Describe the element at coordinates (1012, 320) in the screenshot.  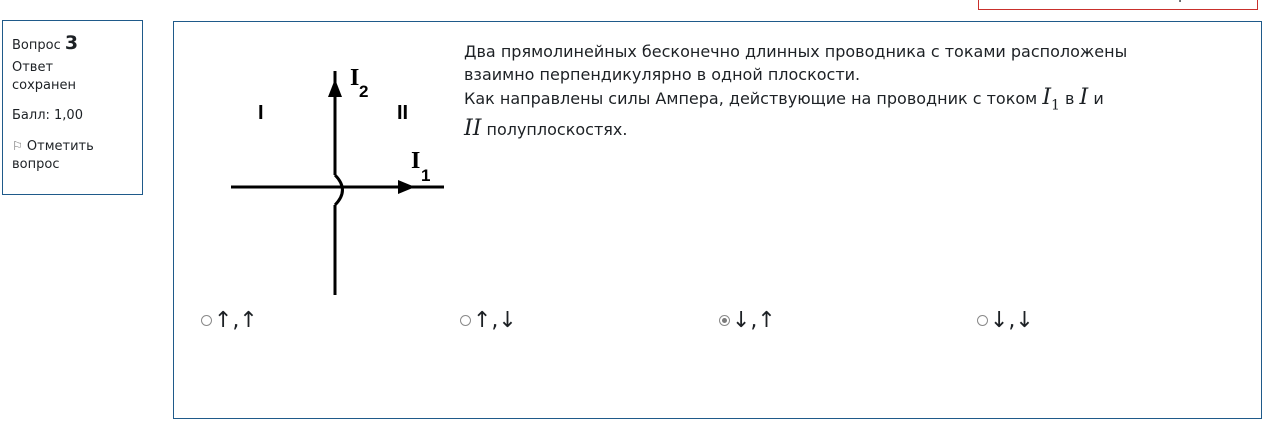
I see `answer-option-4-label: ↓,↓` at that location.